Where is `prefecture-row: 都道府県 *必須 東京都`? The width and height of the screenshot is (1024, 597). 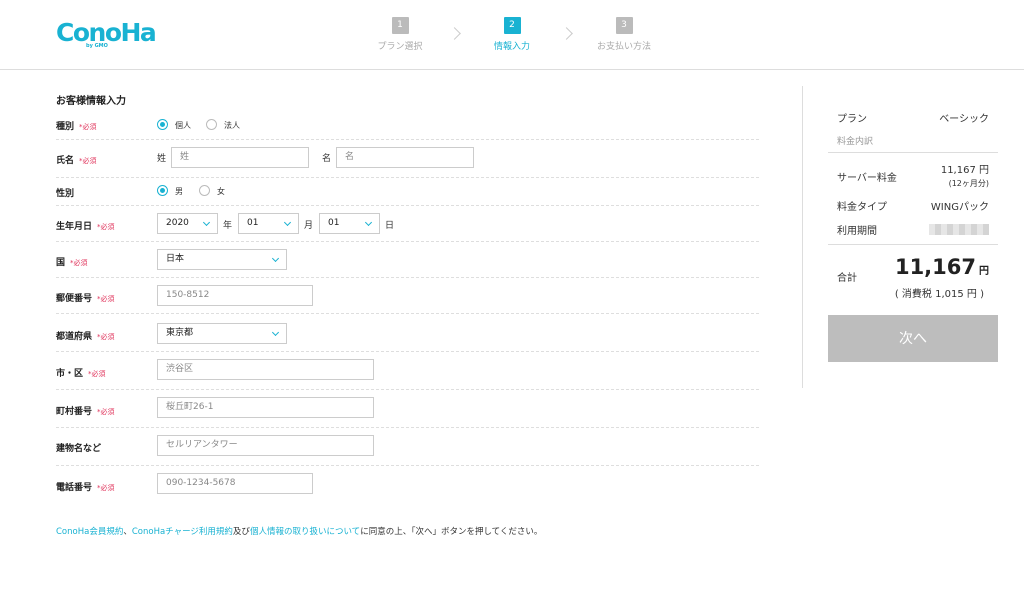 prefecture-row: 都道府県 *必須 東京都 is located at coordinates (407, 333).